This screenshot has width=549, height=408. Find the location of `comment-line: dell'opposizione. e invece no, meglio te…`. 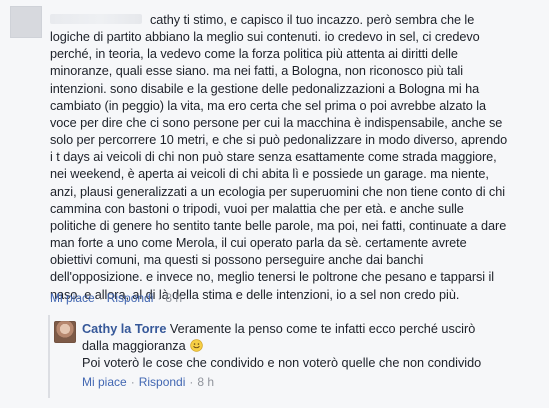

comment-line: dell'opposizione. e invece no, meglio te… is located at coordinates (272, 277).